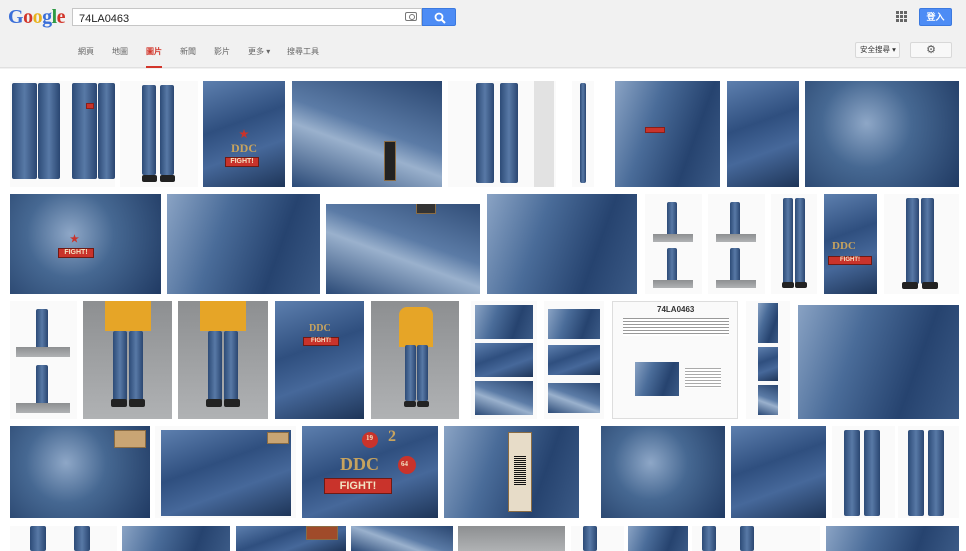  I want to click on logo-letter: G, so click(16, 17).